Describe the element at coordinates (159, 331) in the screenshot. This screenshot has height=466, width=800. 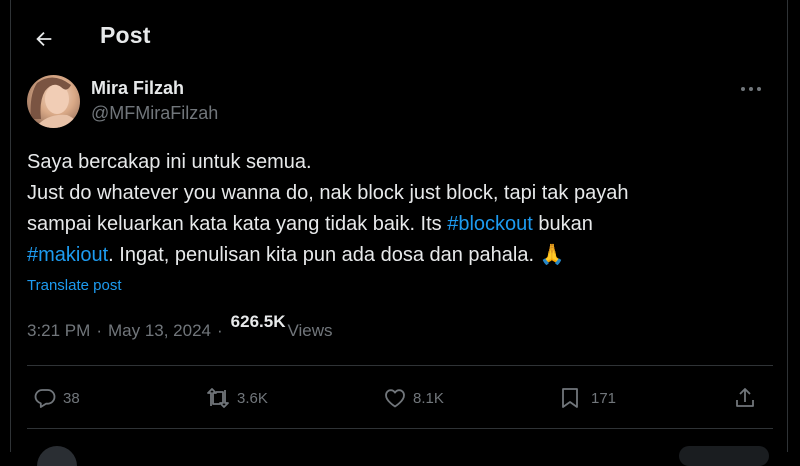
I see `post-date: May 13, 2024` at that location.